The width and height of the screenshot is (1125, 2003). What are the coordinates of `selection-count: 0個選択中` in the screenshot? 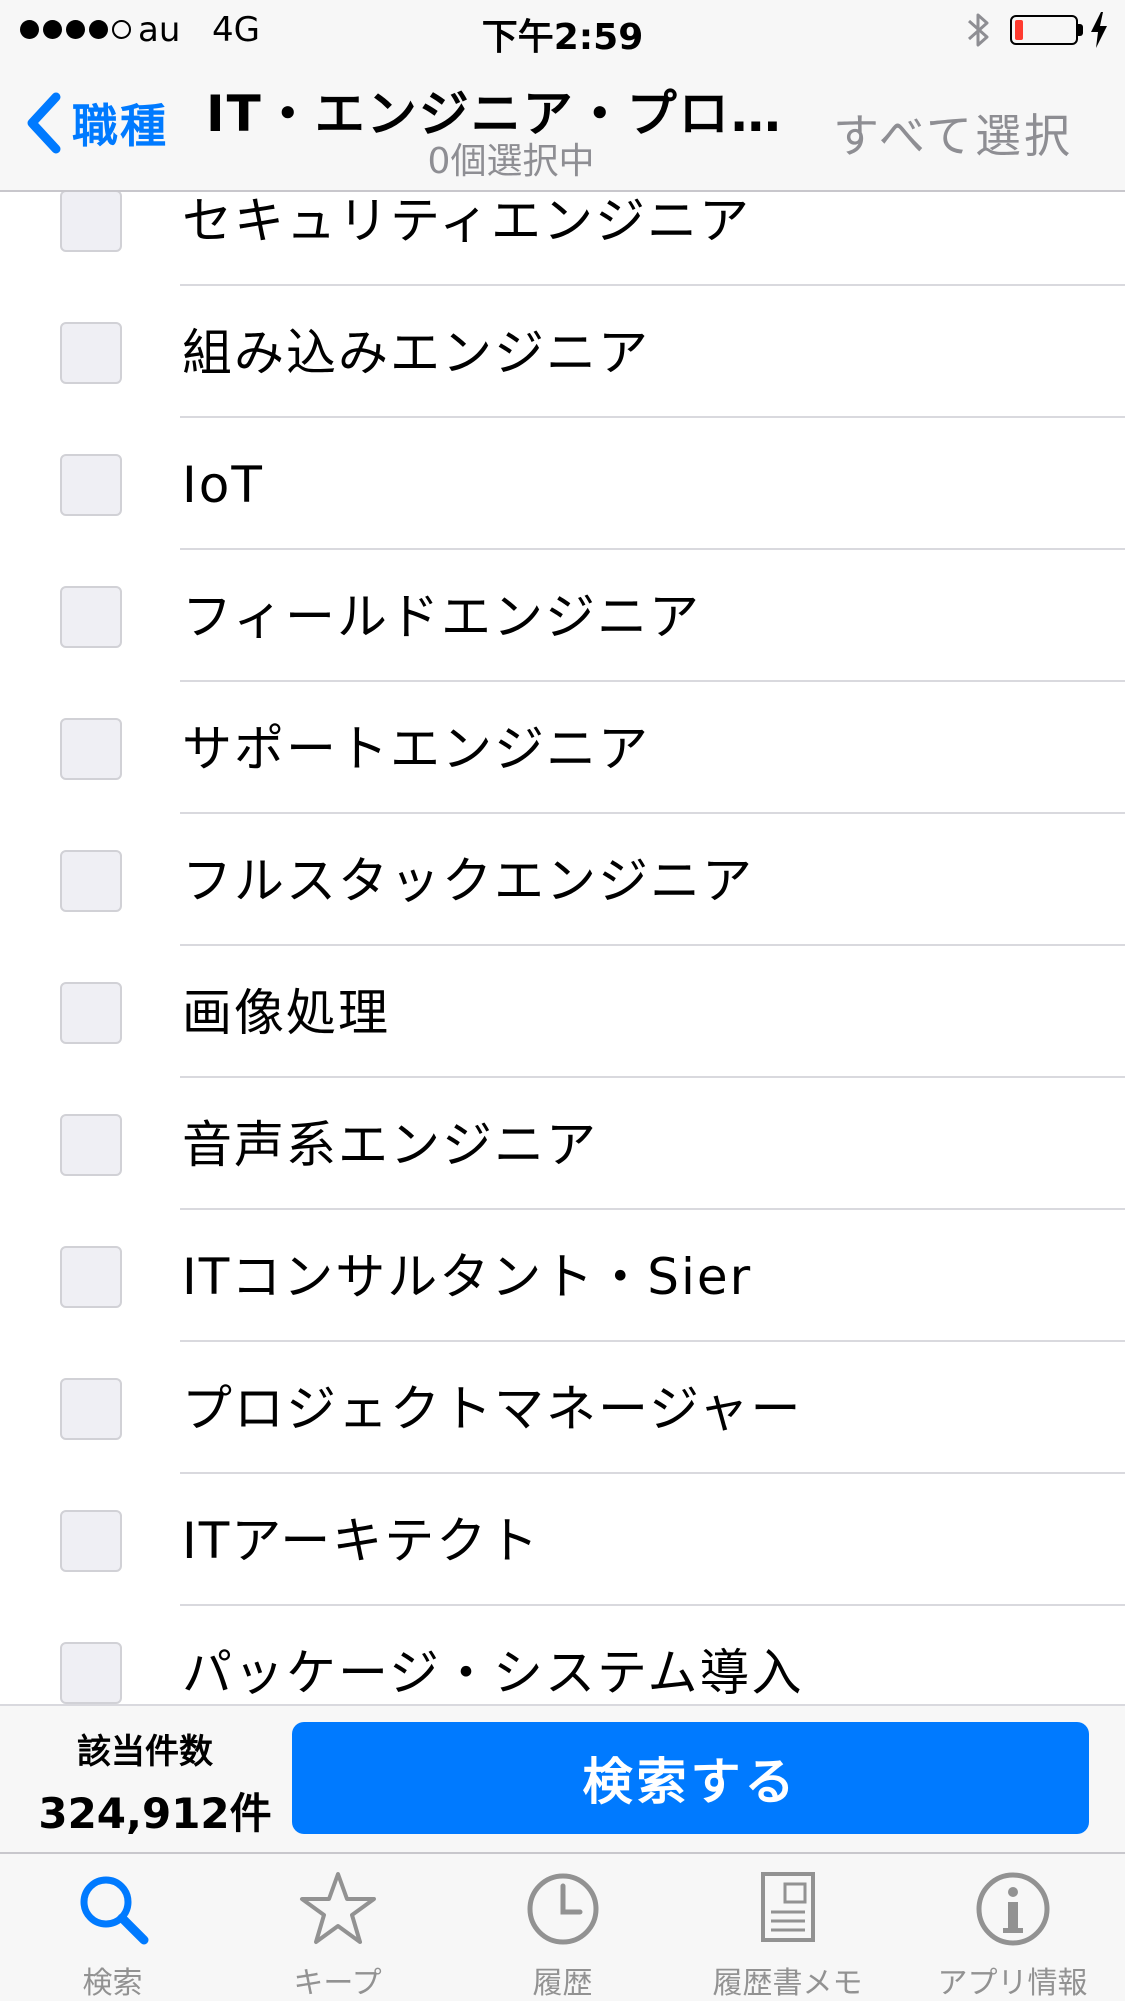 It's located at (511, 161).